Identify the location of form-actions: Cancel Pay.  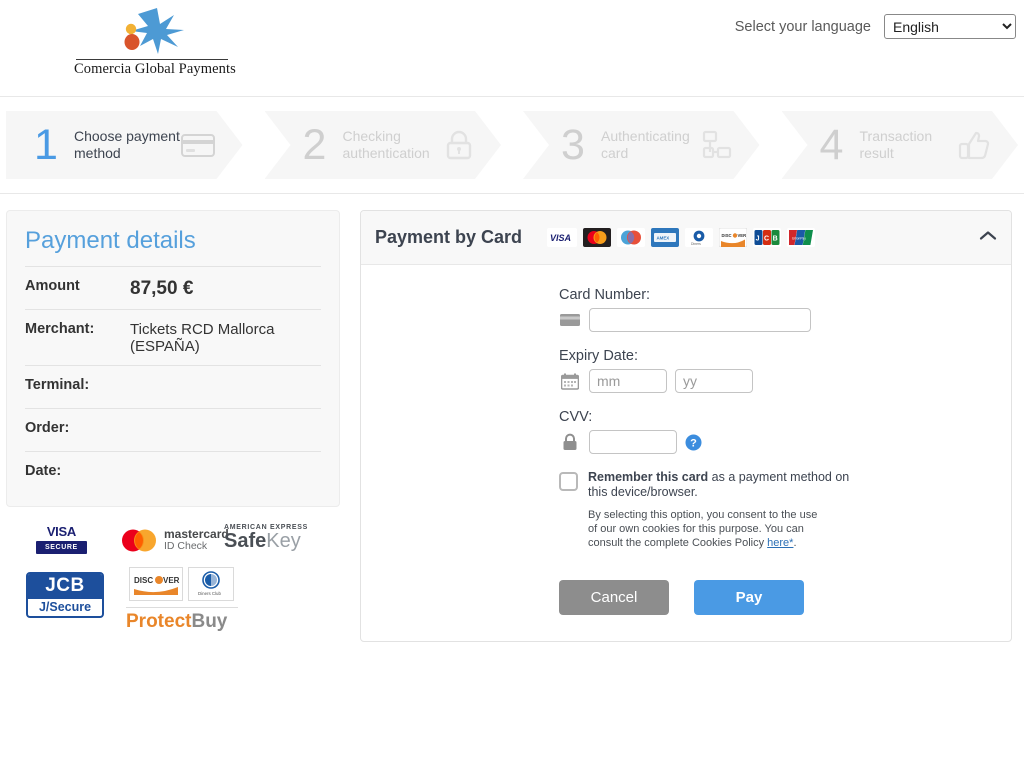
(785, 597).